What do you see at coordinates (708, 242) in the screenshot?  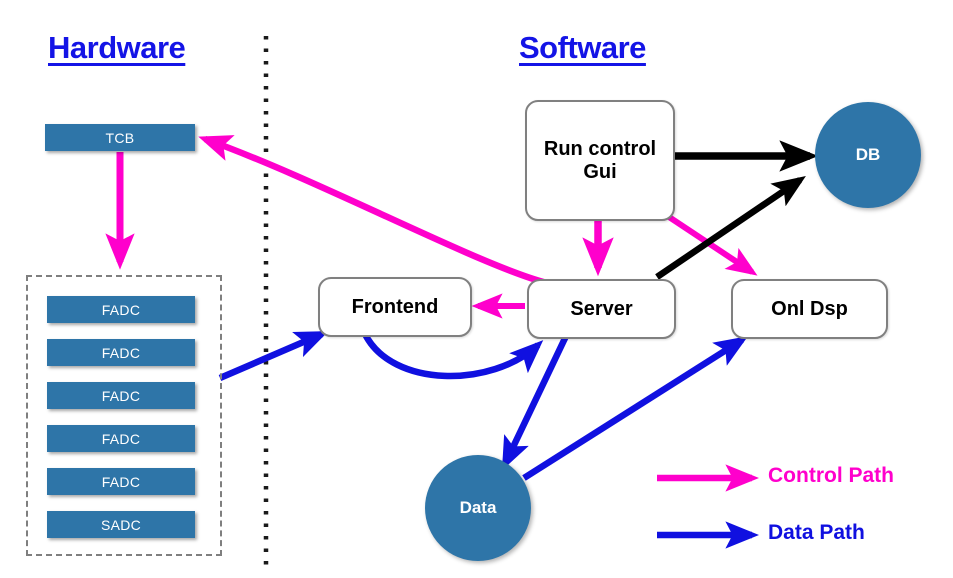 I see `edge-gui-to-onl-dsp` at bounding box center [708, 242].